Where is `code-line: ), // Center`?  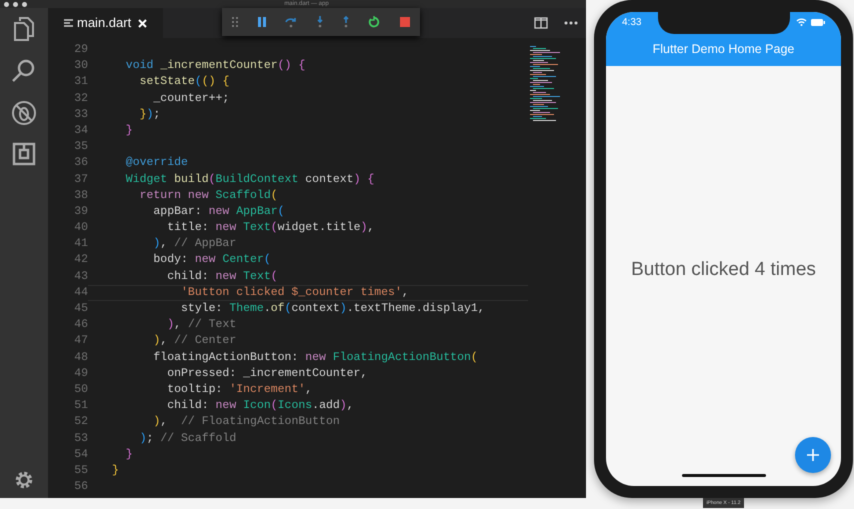
code-line: ), // Center is located at coordinates (195, 341).